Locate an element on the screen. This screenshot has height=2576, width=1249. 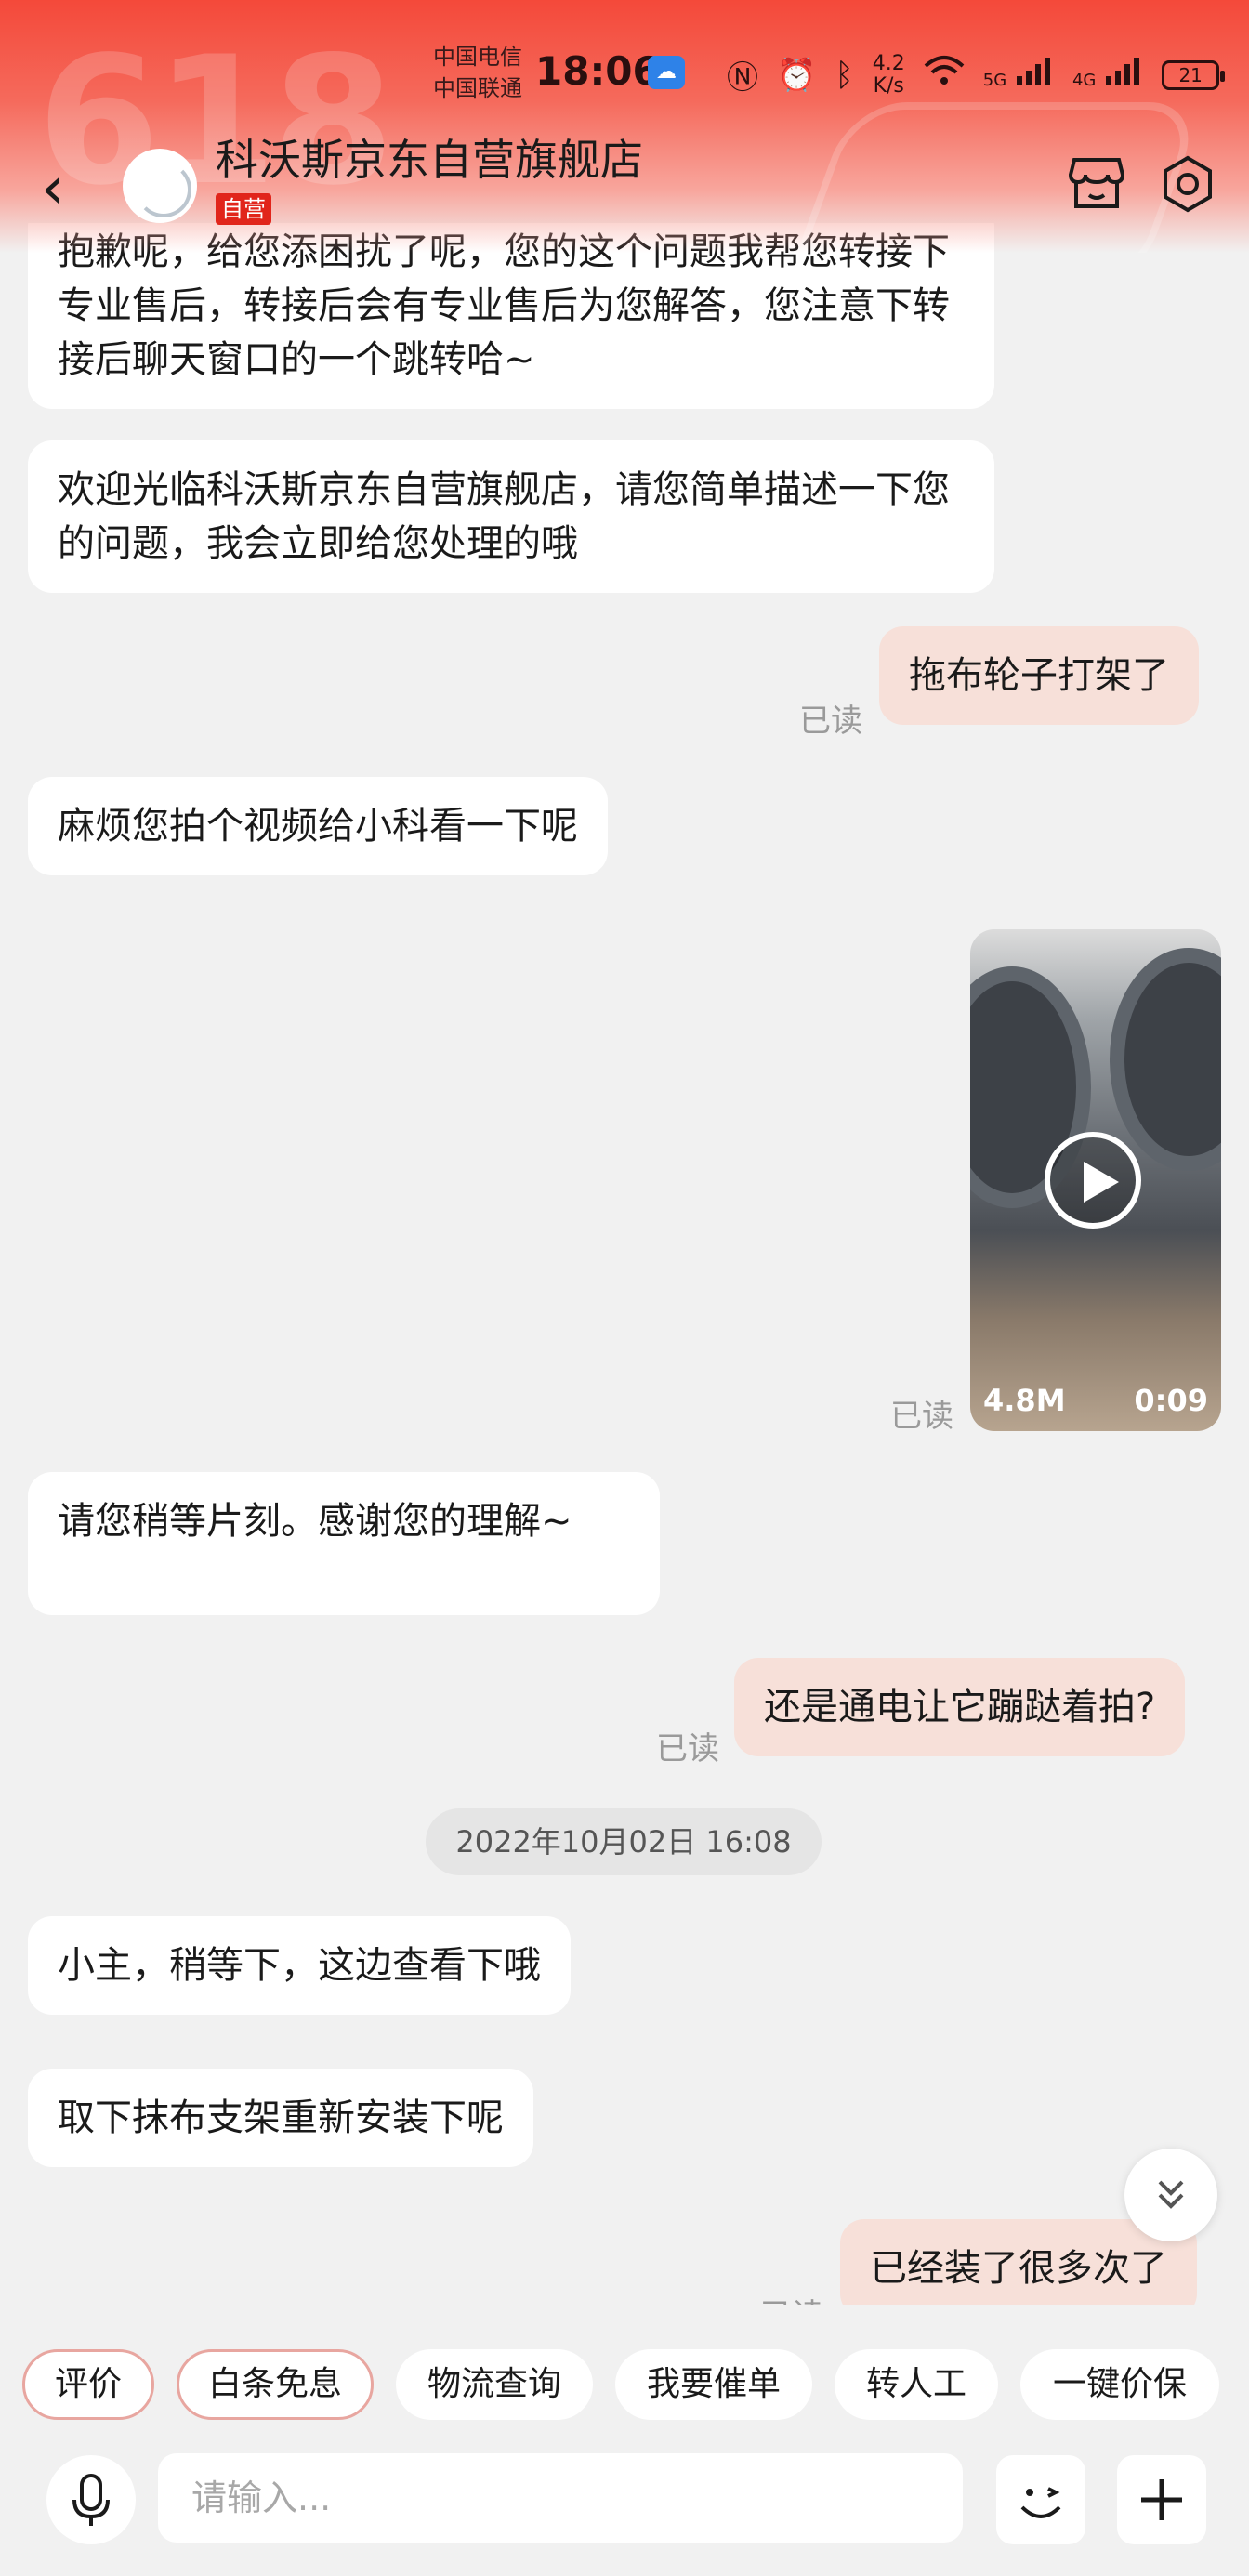
message-timestamp: 2022年10月02日 16:08 is located at coordinates (624, 1841).